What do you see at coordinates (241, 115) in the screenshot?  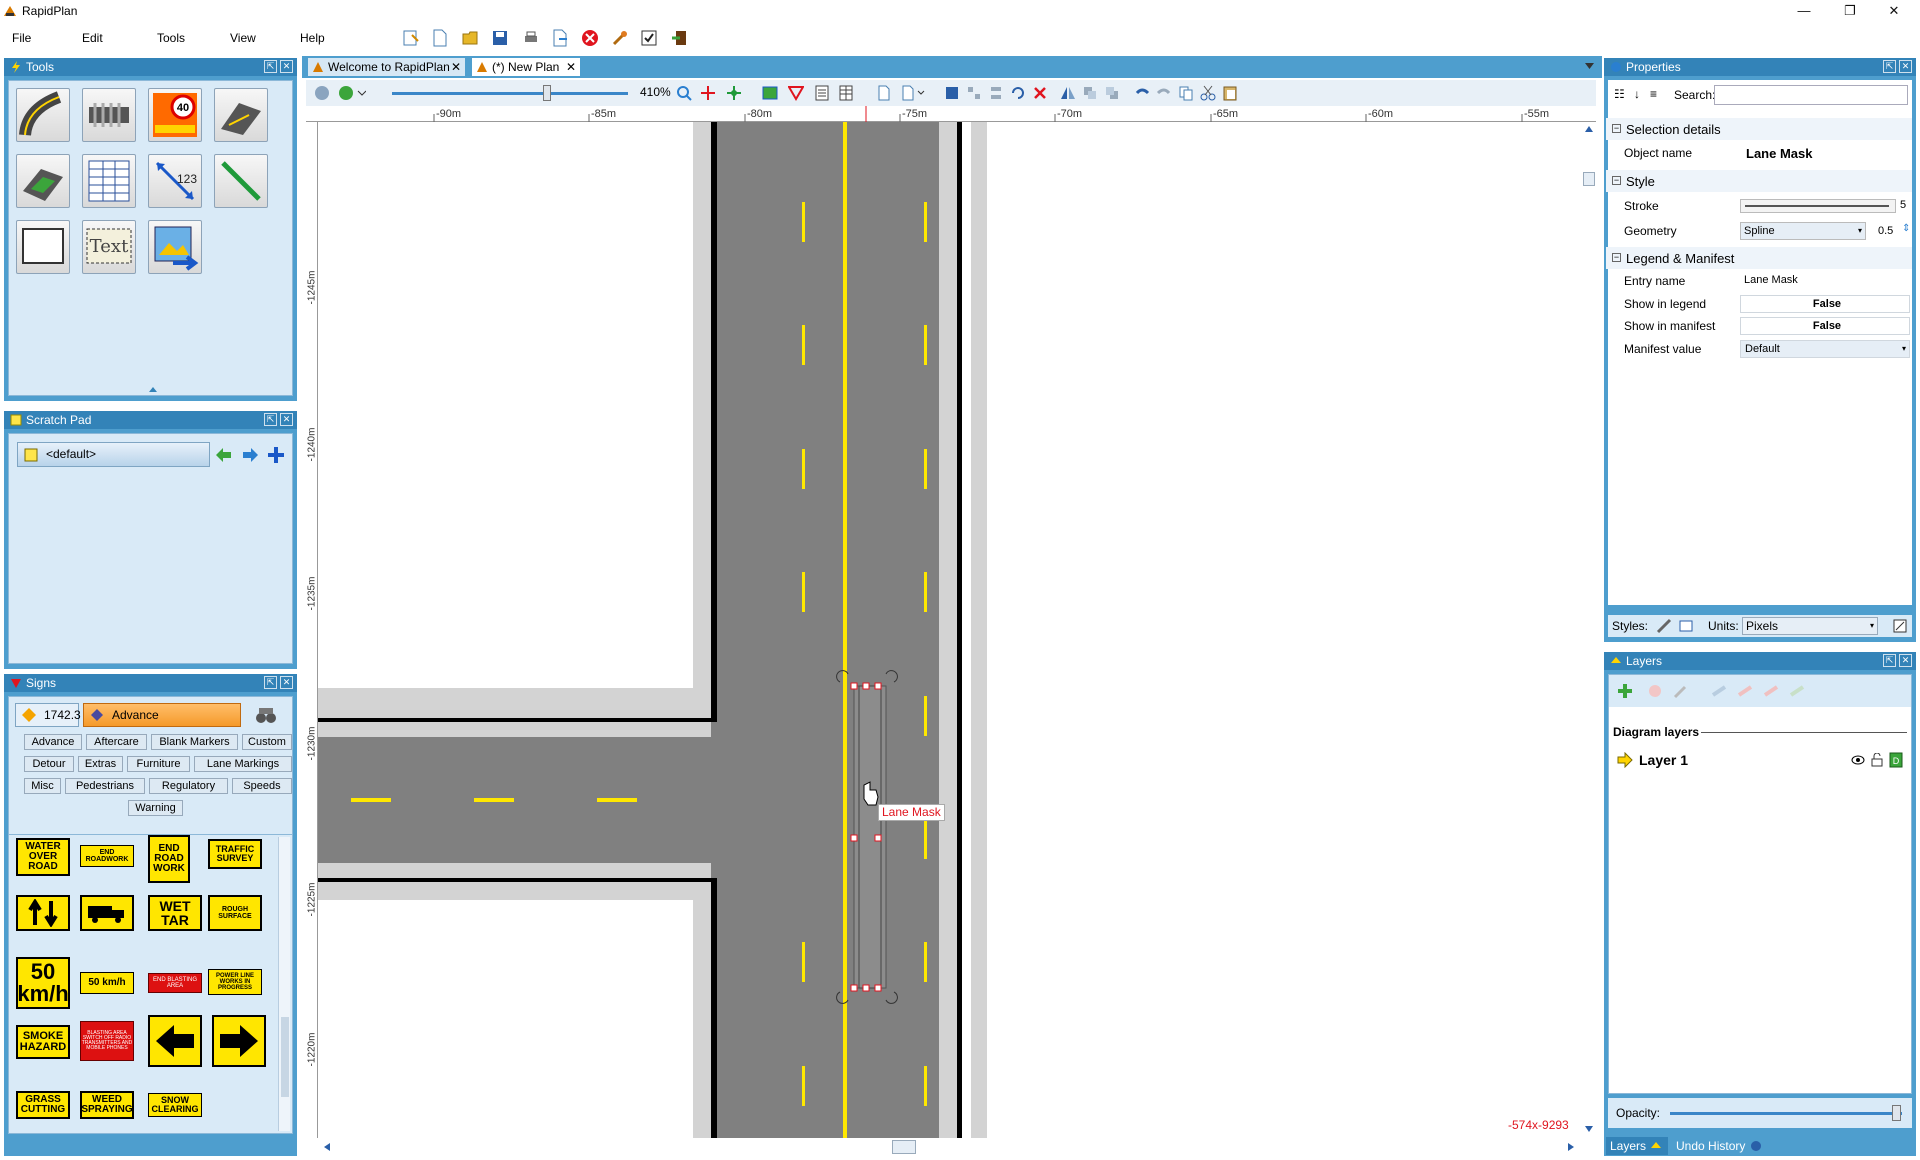 I see `lane-tool-button` at bounding box center [241, 115].